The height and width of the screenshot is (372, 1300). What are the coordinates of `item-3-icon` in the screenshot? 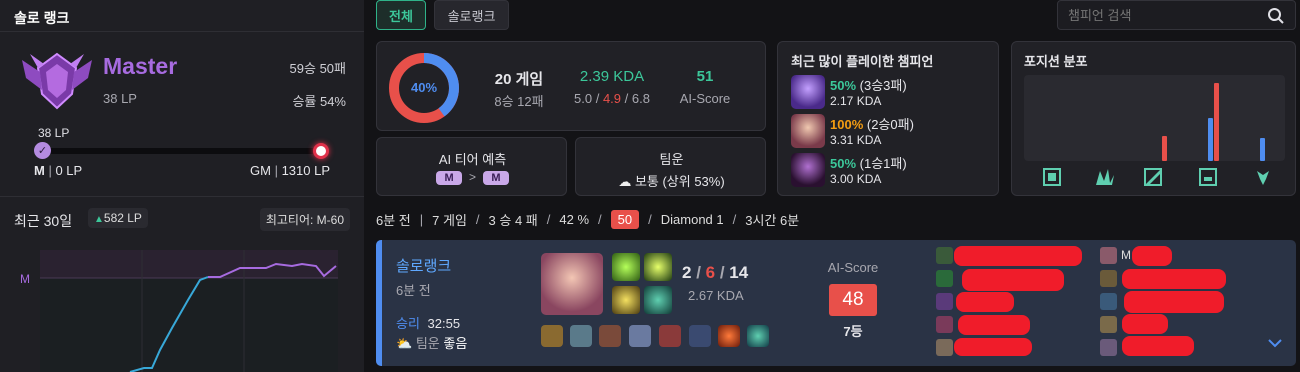 It's located at (610, 336).